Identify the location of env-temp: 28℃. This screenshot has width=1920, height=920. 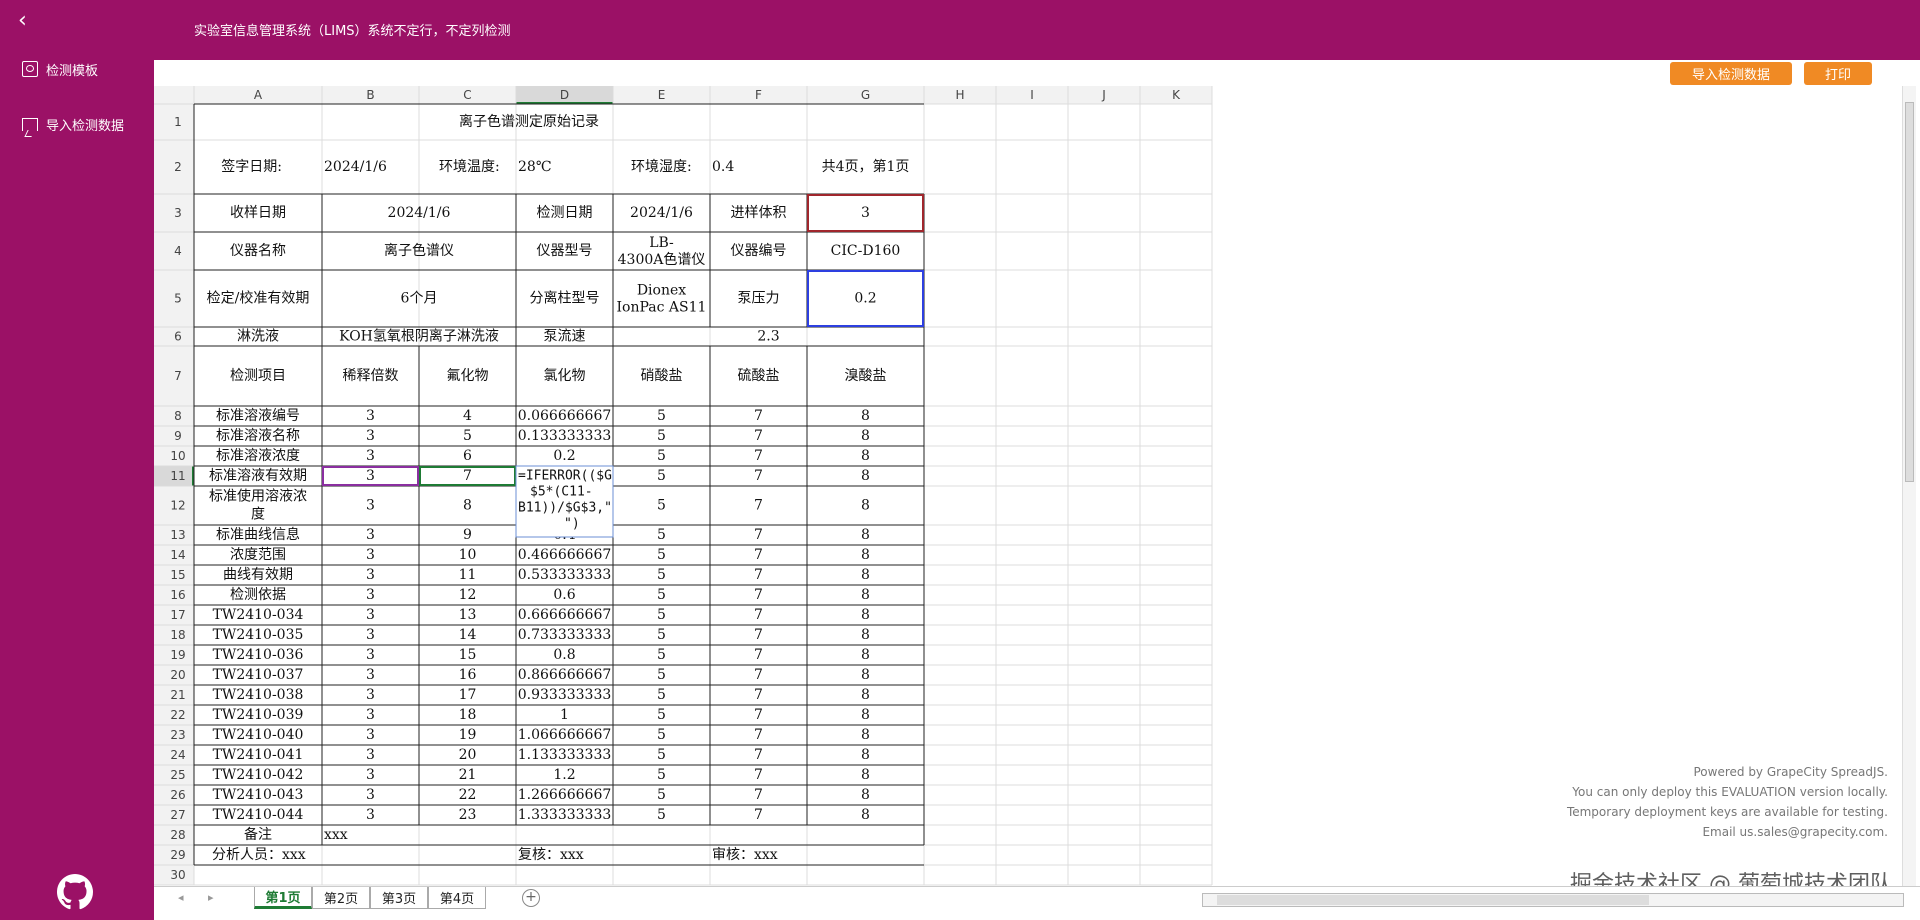
(534, 167).